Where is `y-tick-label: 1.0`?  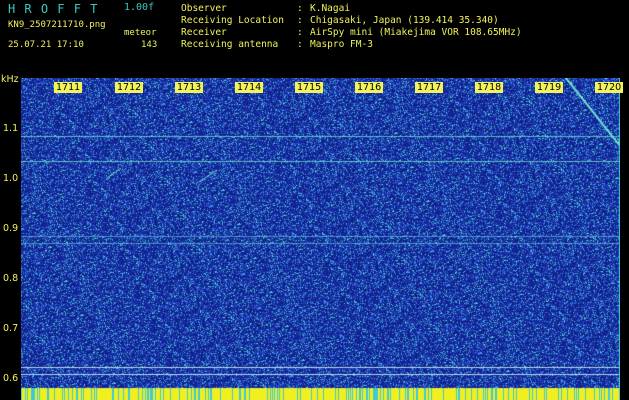 y-tick-label: 1.0 is located at coordinates (11, 178).